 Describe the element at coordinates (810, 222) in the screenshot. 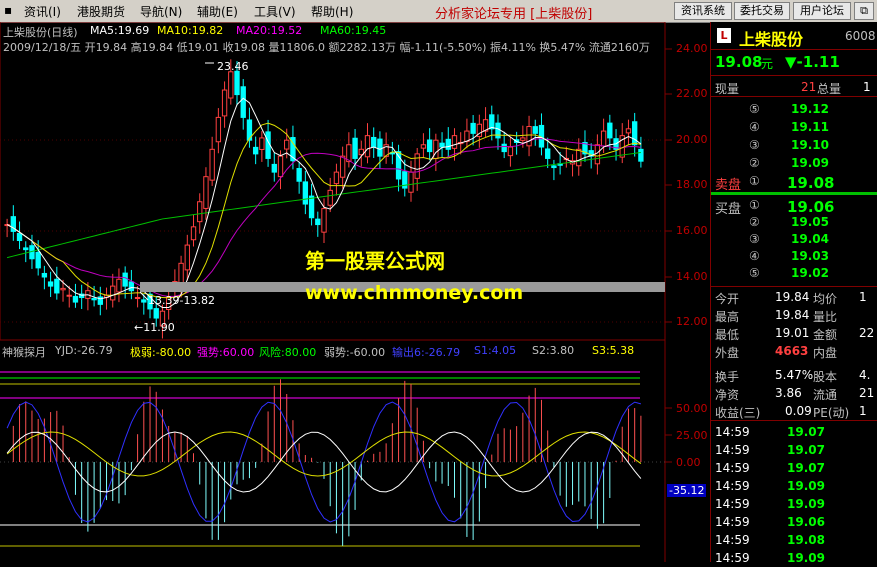

I see `buy-price: 19.05` at that location.